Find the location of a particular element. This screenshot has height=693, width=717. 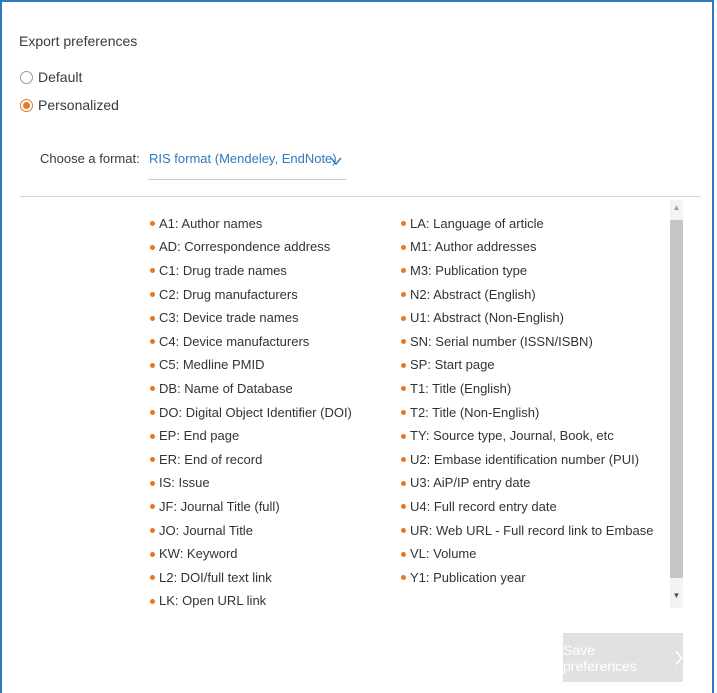

format-select: RIS format (Mendeley, EndNote) is located at coordinates (247, 164).